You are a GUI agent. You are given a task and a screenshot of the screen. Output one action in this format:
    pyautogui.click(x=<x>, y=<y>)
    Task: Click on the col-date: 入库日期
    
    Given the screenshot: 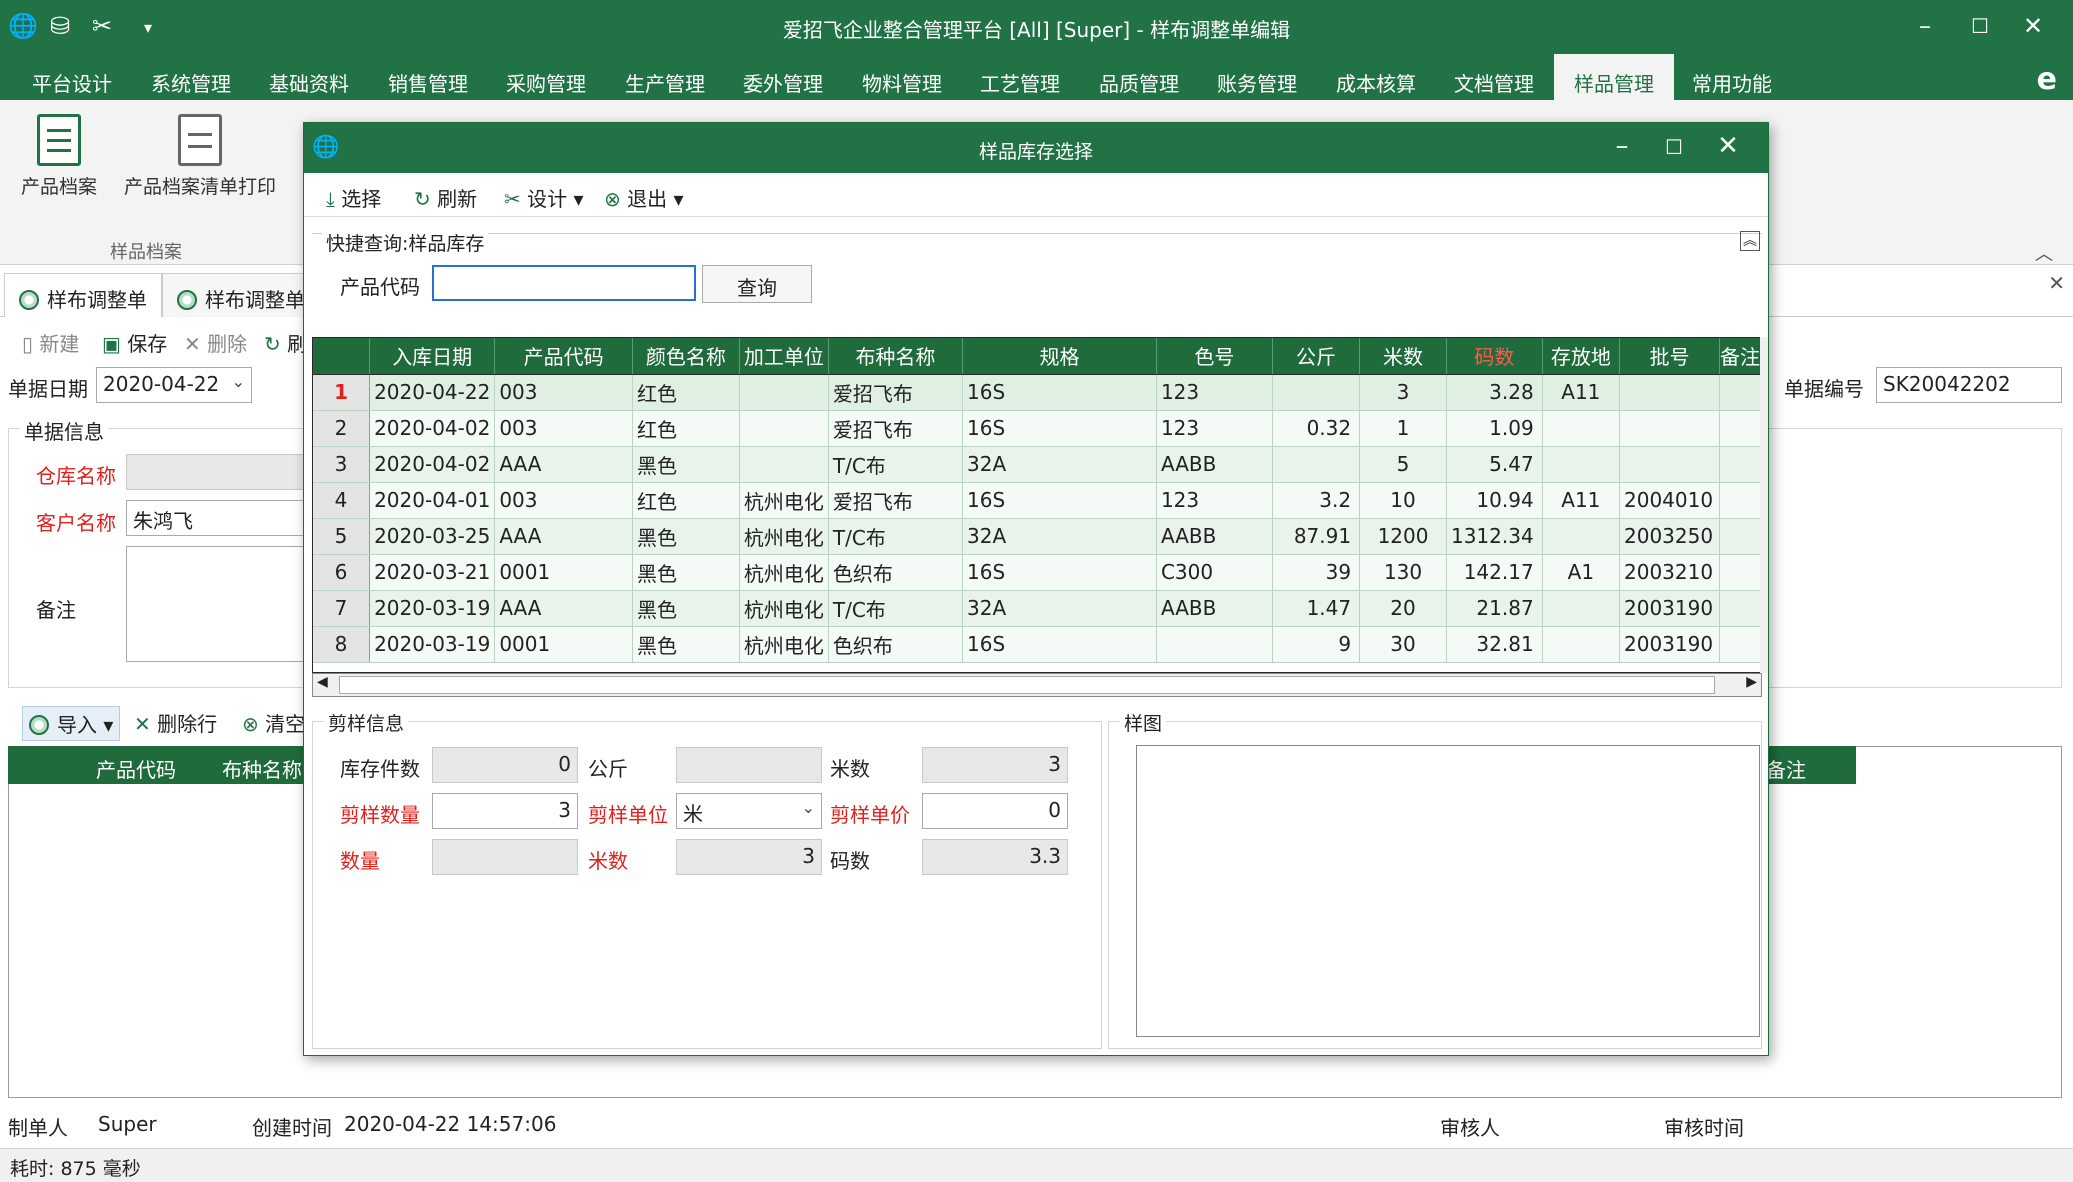 What is the action you would take?
    pyautogui.click(x=432, y=356)
    